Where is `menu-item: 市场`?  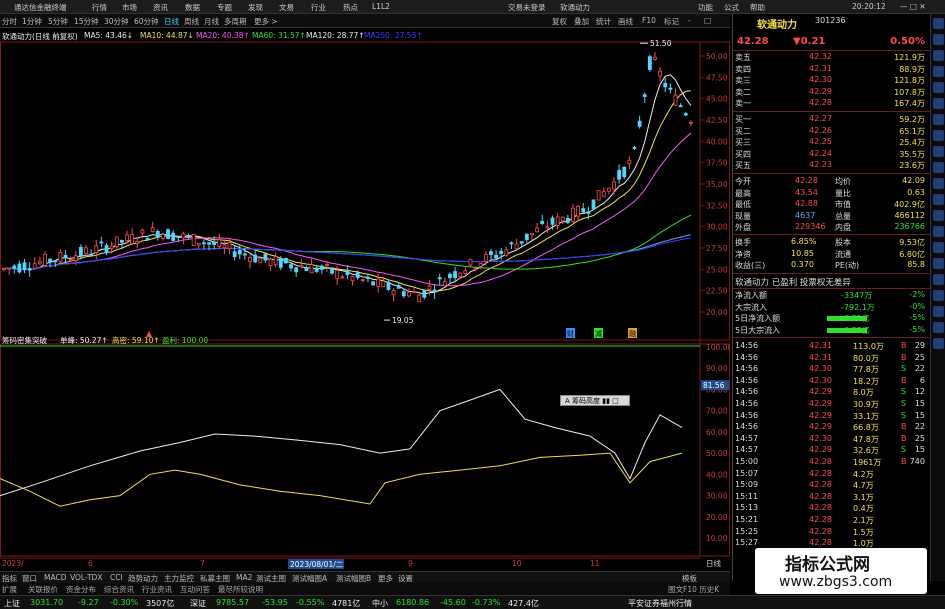 menu-item: 市场 is located at coordinates (129, 7).